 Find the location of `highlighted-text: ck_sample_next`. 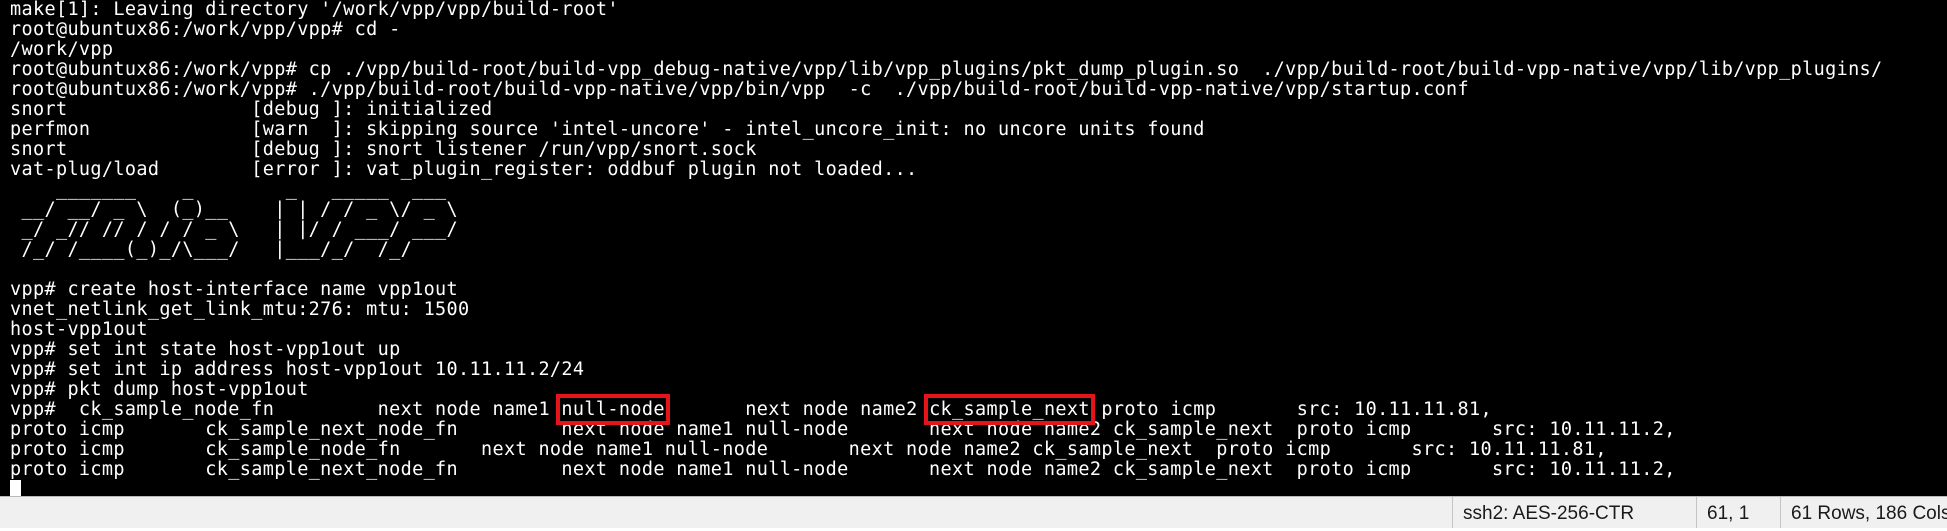

highlighted-text: ck_sample_next is located at coordinates (1009, 409).